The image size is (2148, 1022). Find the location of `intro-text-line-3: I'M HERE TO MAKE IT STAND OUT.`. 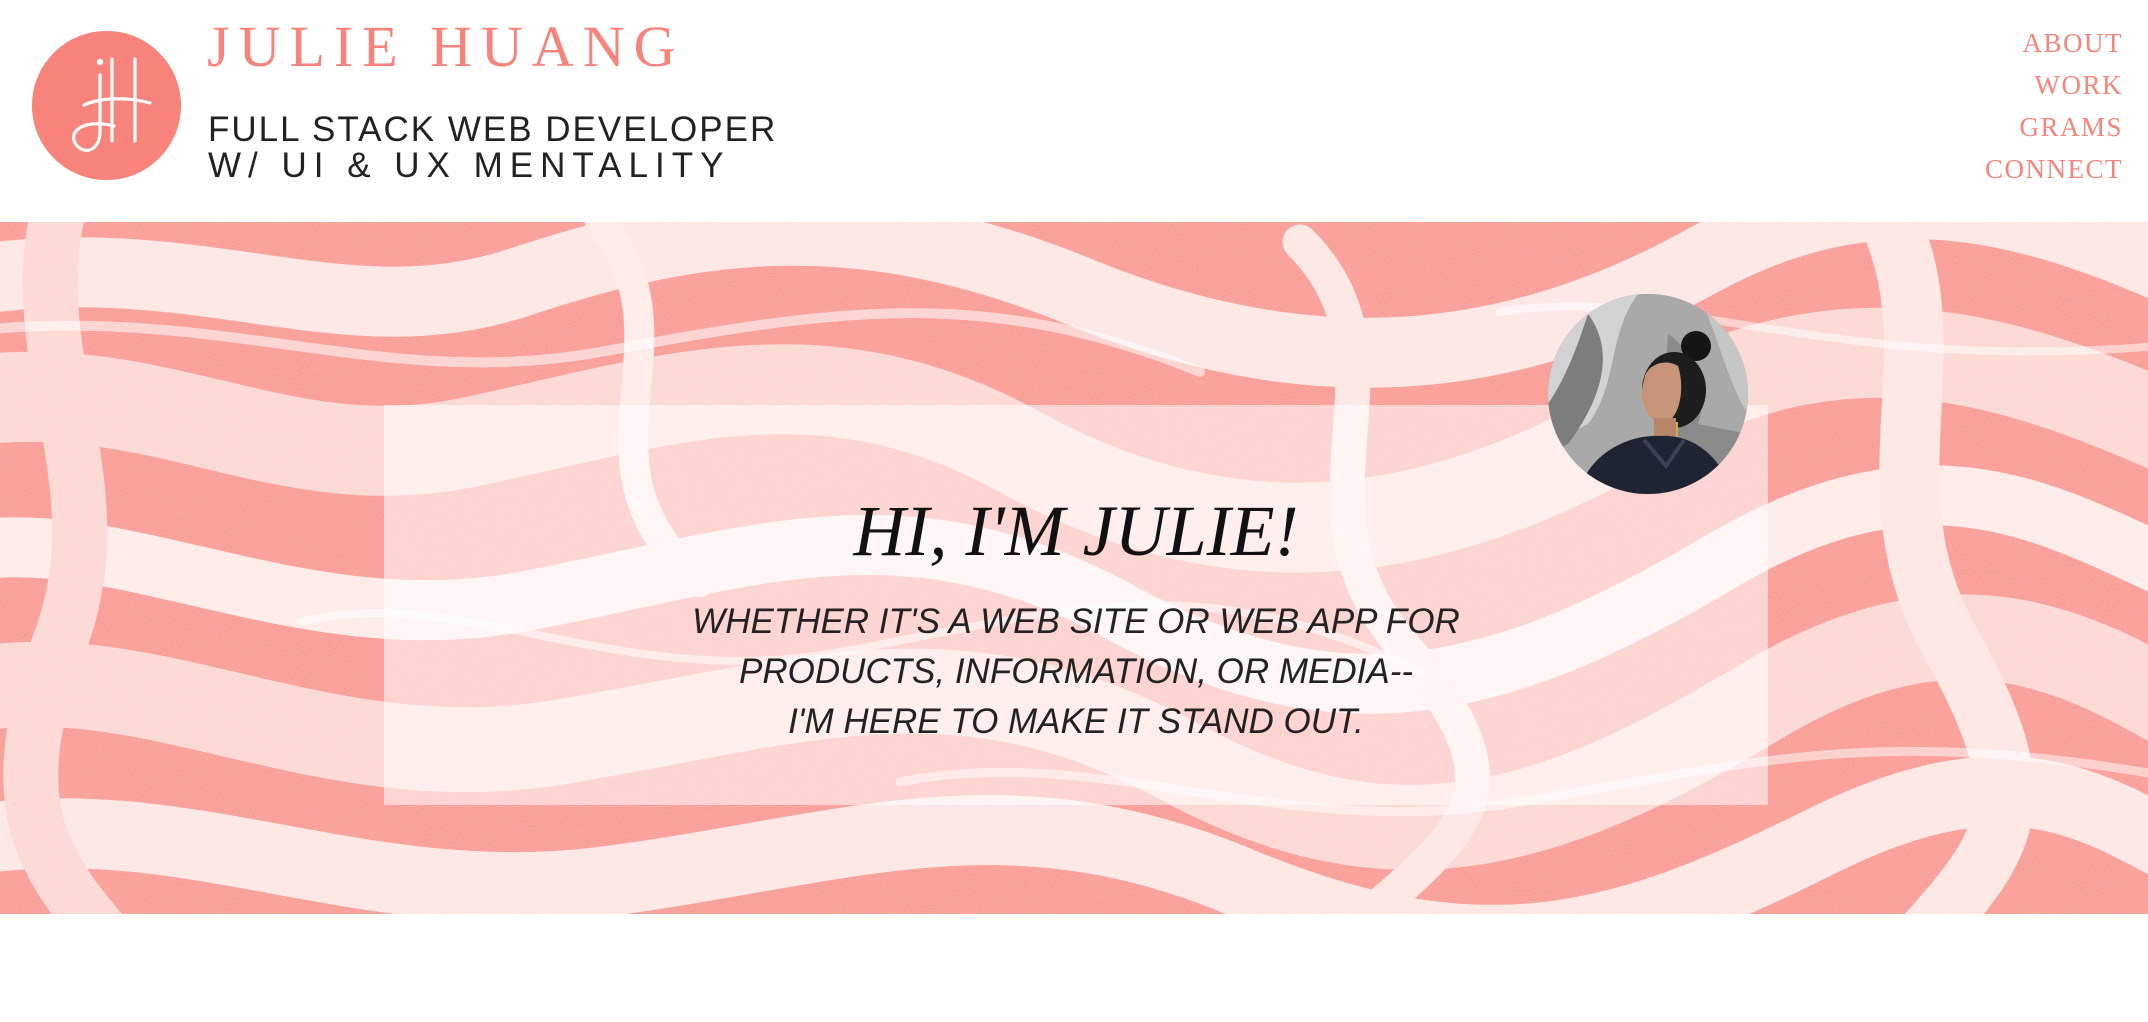

intro-text-line-3: I'M HERE TO MAKE IT STAND OUT. is located at coordinates (1076, 721).